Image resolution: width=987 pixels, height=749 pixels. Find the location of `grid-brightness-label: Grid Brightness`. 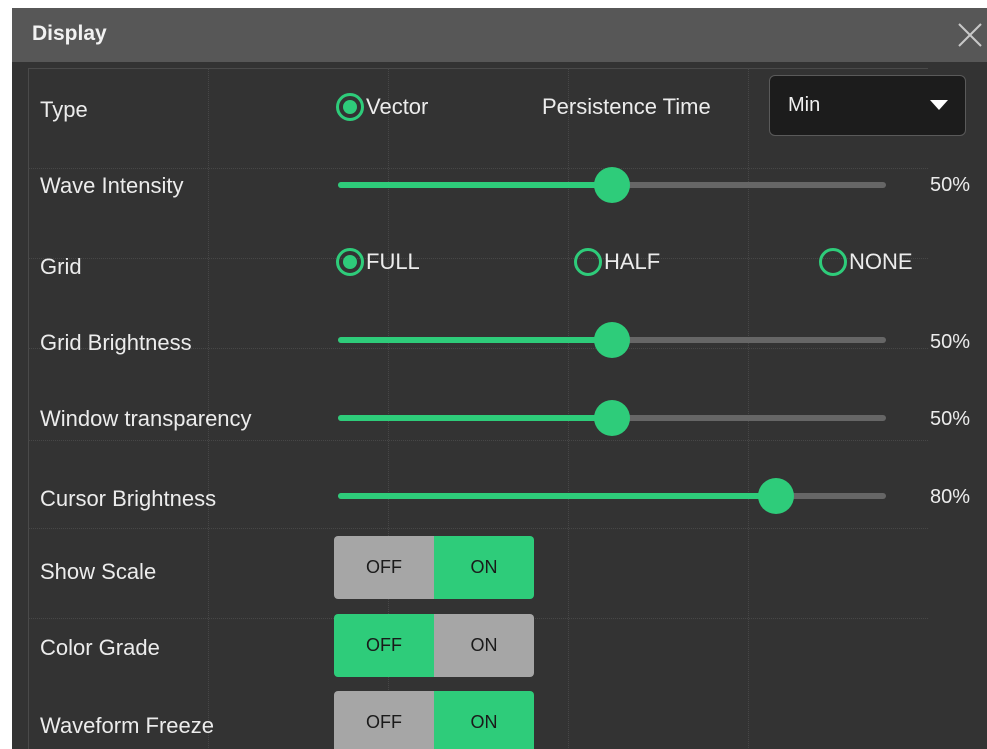

grid-brightness-label: Grid Brightness is located at coordinates (116, 342).